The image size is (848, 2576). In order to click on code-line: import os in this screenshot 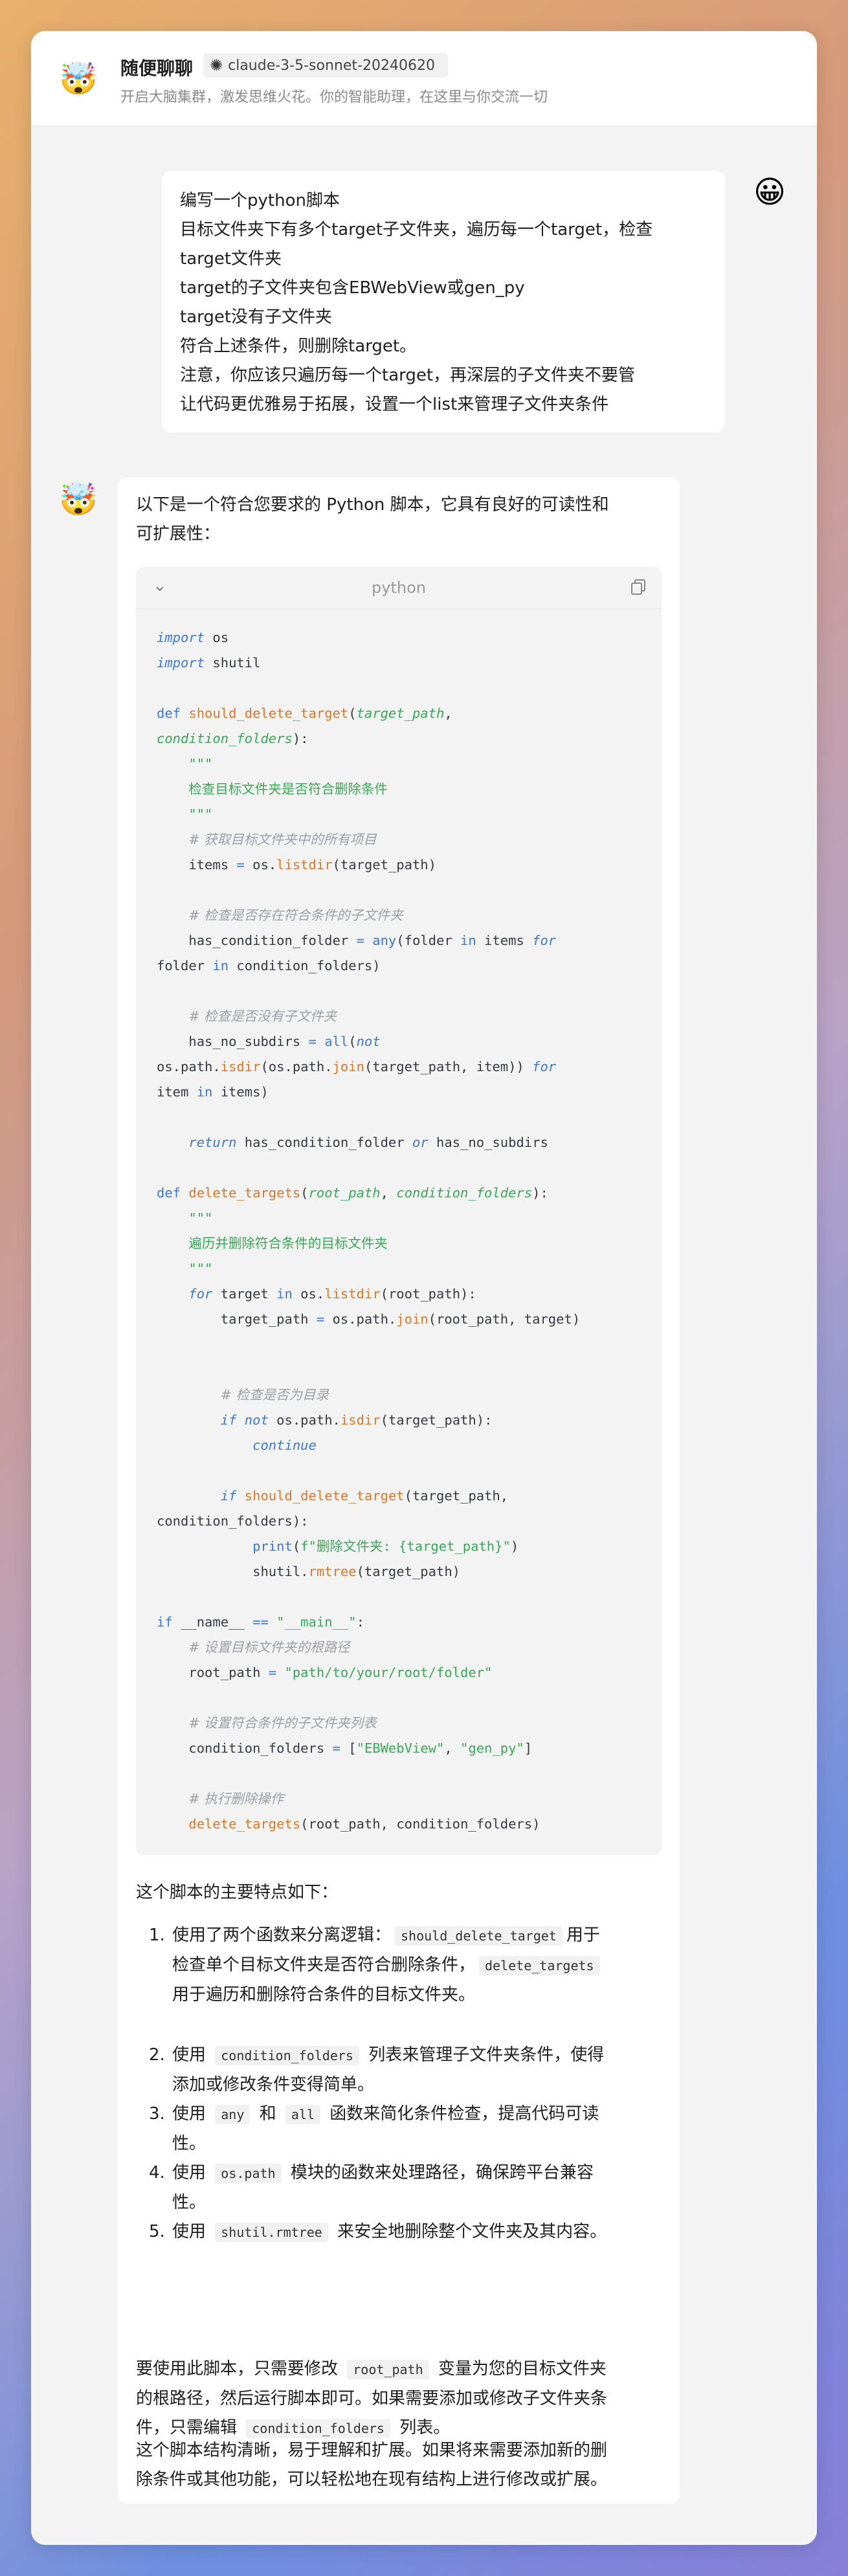, I will do `click(368, 637)`.